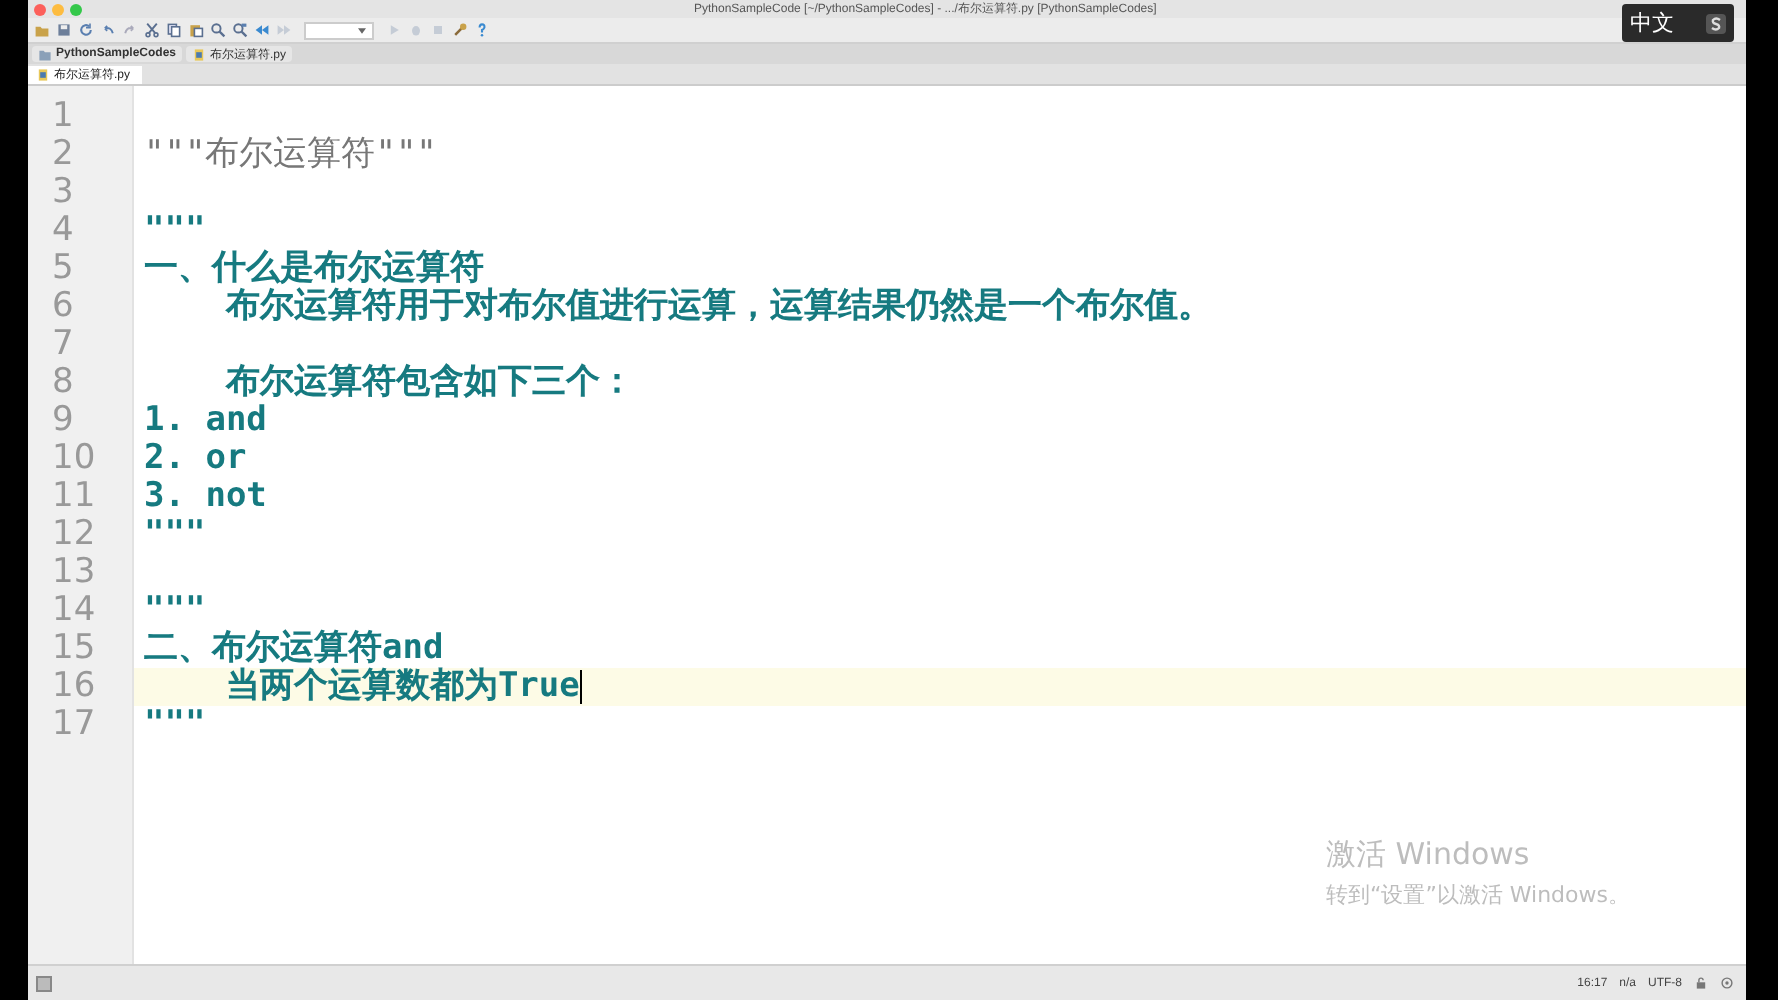 This screenshot has width=1778, height=1000. I want to click on line-number: 7, so click(63, 345).